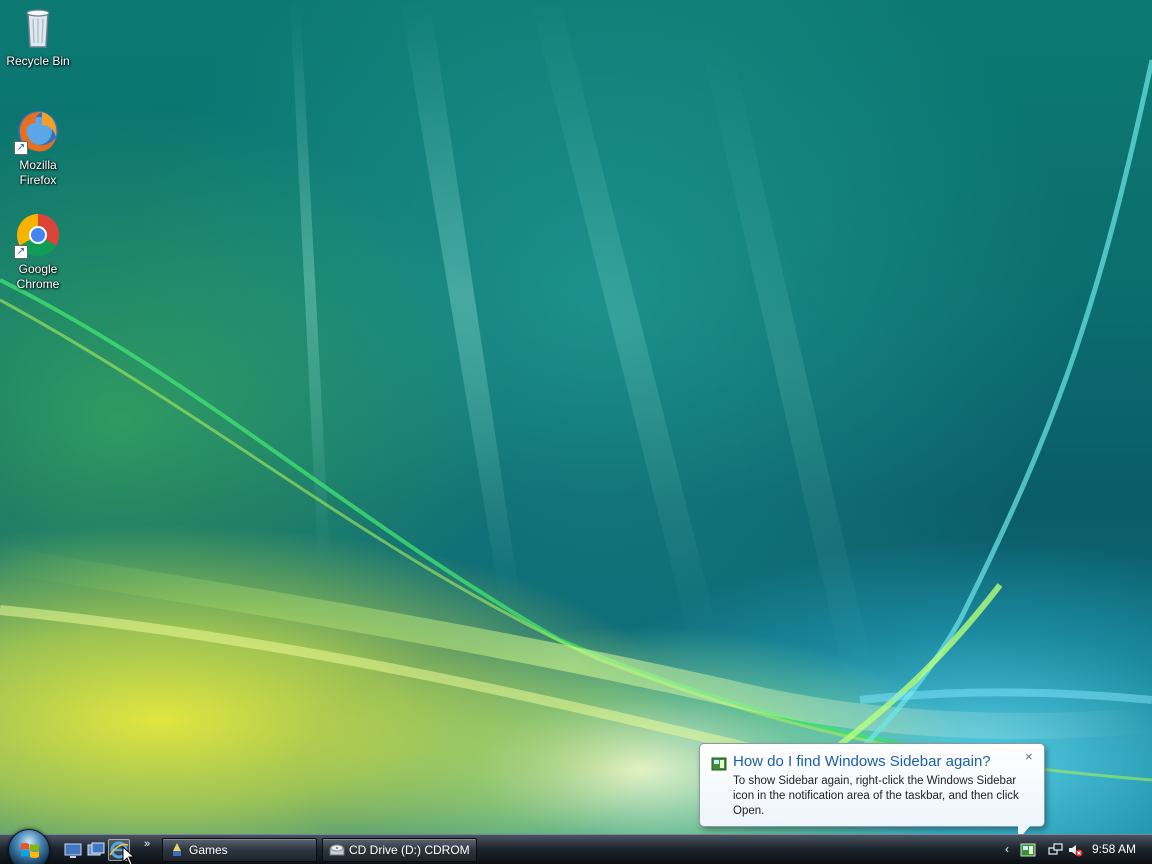  I want to click on taskbar-button-label: CD Drive (D:) CDROM, so click(409, 850).